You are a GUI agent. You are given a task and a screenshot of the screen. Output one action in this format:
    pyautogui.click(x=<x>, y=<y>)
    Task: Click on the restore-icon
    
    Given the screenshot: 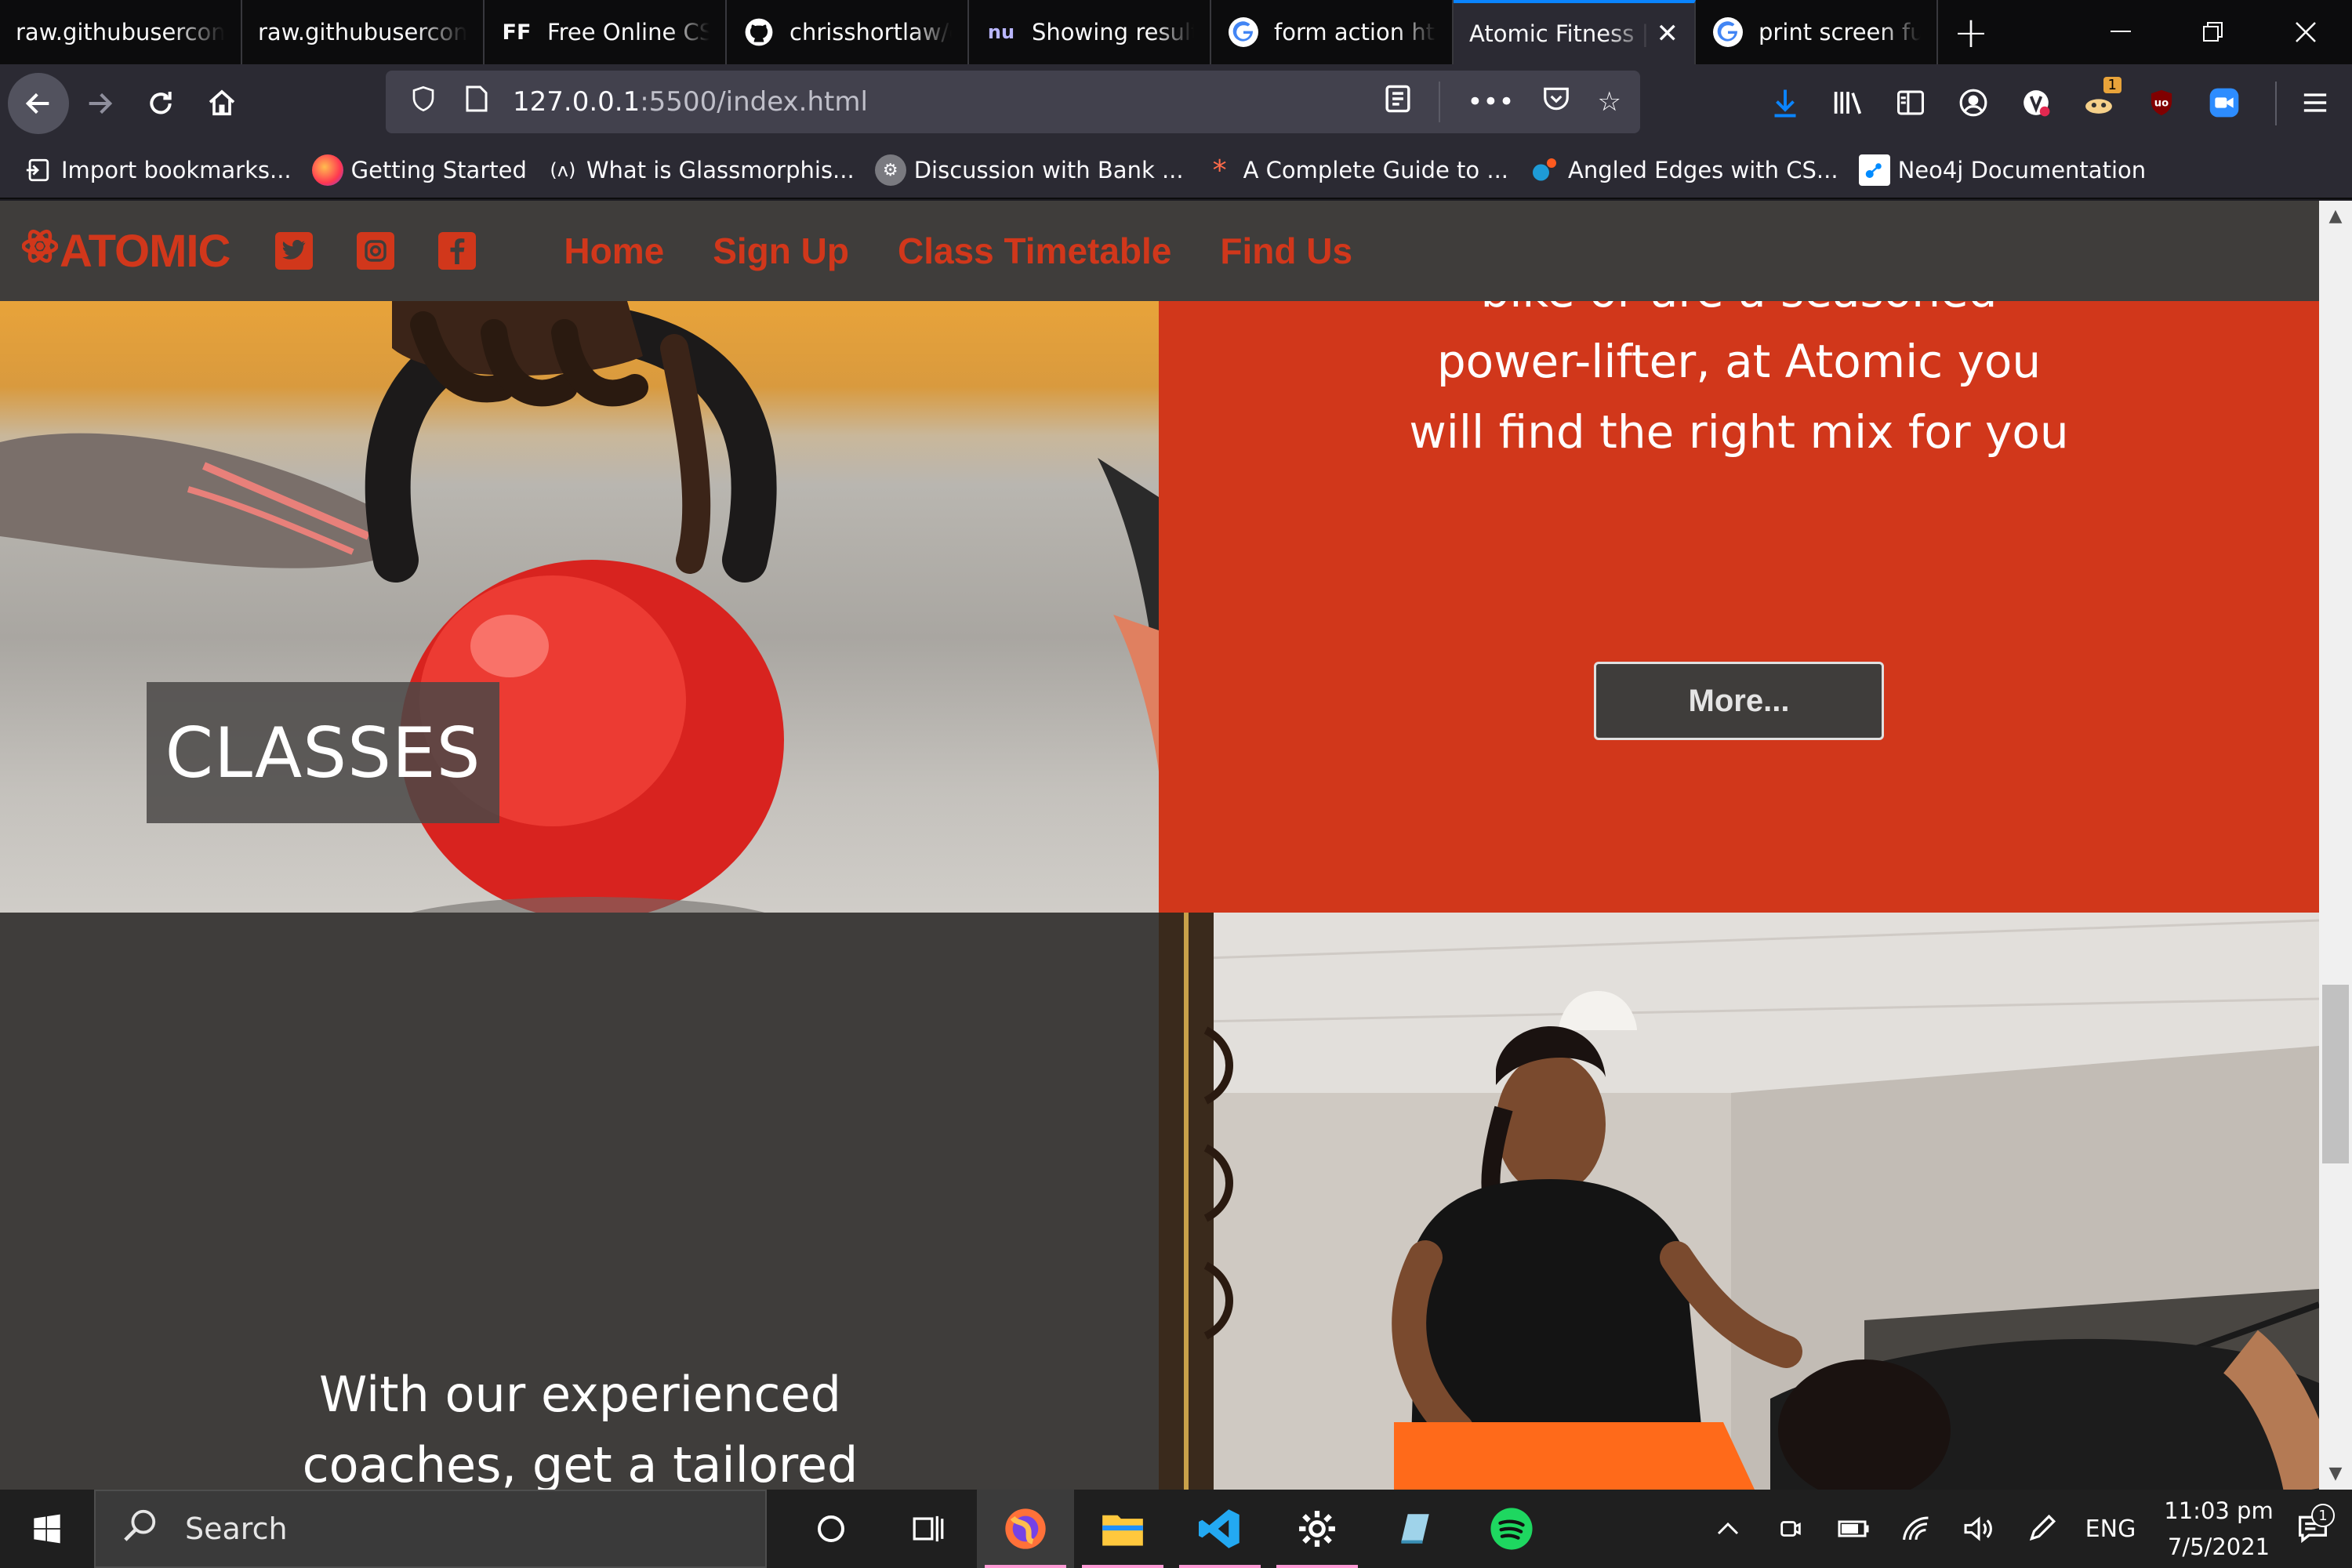 What is the action you would take?
    pyautogui.click(x=2213, y=32)
    